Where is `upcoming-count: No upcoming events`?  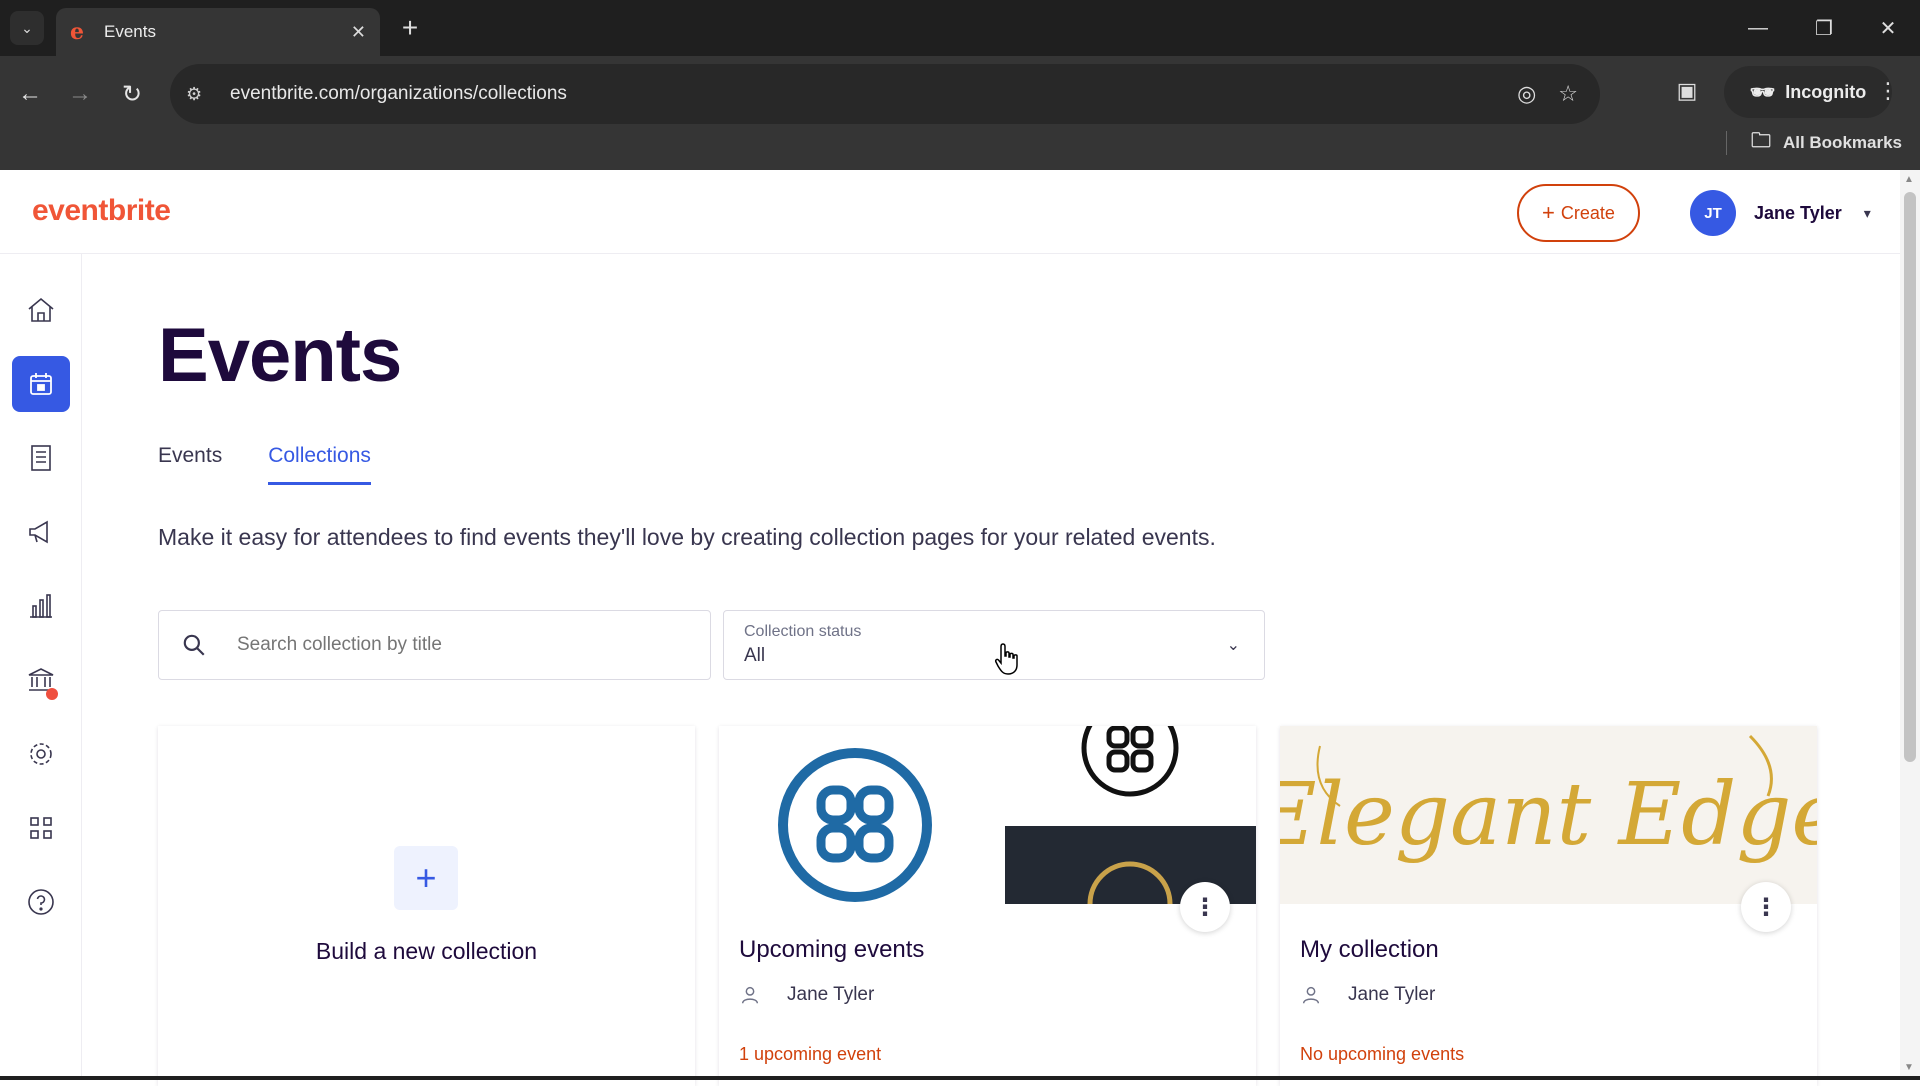
upcoming-count: No upcoming events is located at coordinates (1382, 1054).